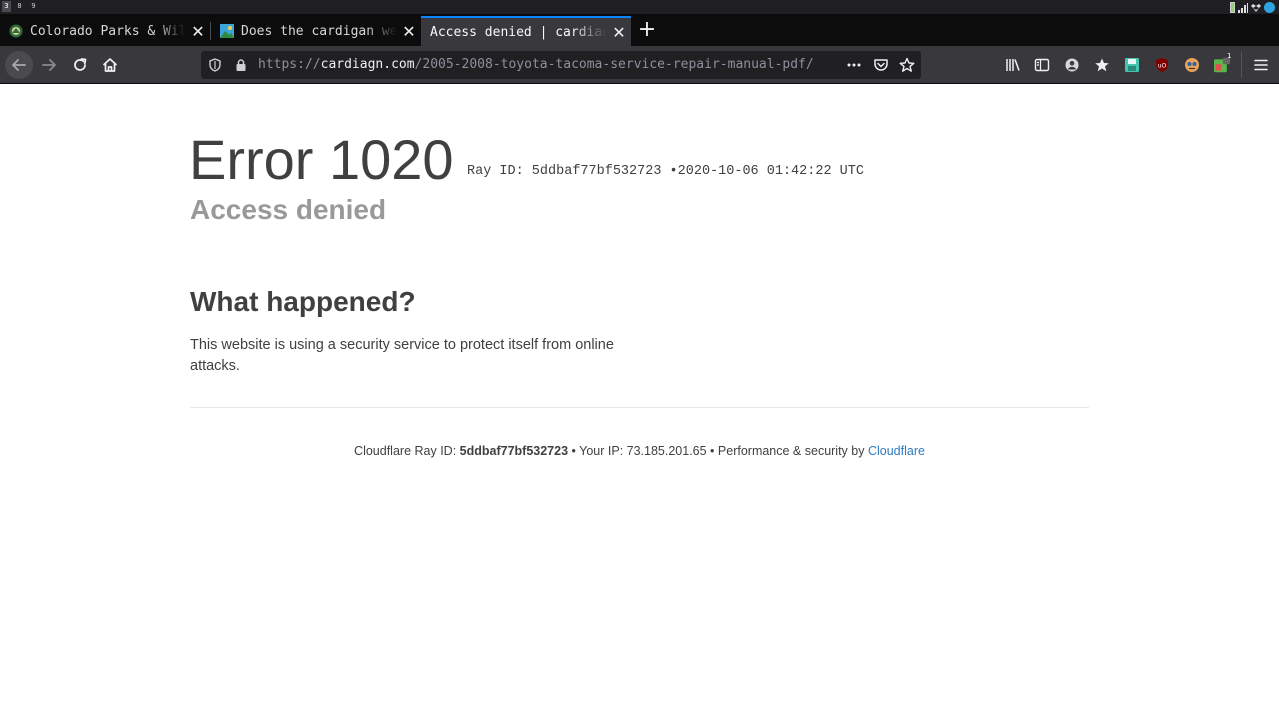 The width and height of the screenshot is (1279, 719). I want to click on reload-icon, so click(80, 64).